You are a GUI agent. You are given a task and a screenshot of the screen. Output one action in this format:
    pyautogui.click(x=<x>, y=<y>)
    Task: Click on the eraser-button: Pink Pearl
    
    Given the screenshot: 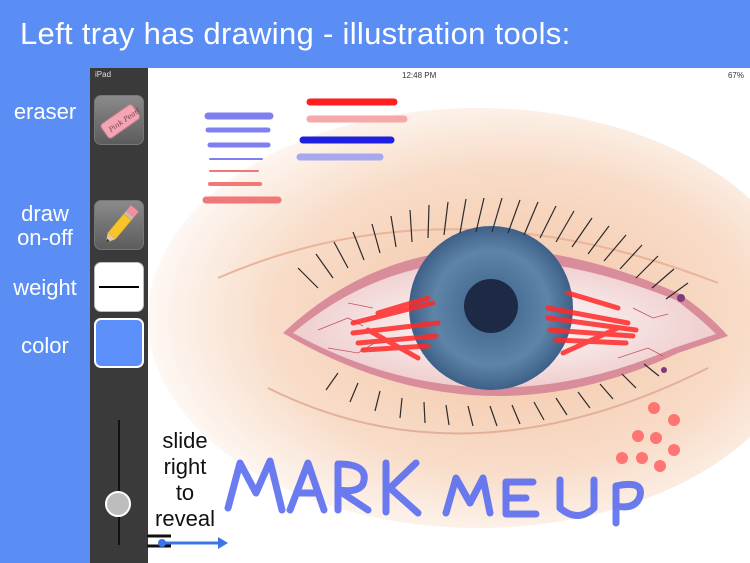 What is the action you would take?
    pyautogui.click(x=119, y=120)
    